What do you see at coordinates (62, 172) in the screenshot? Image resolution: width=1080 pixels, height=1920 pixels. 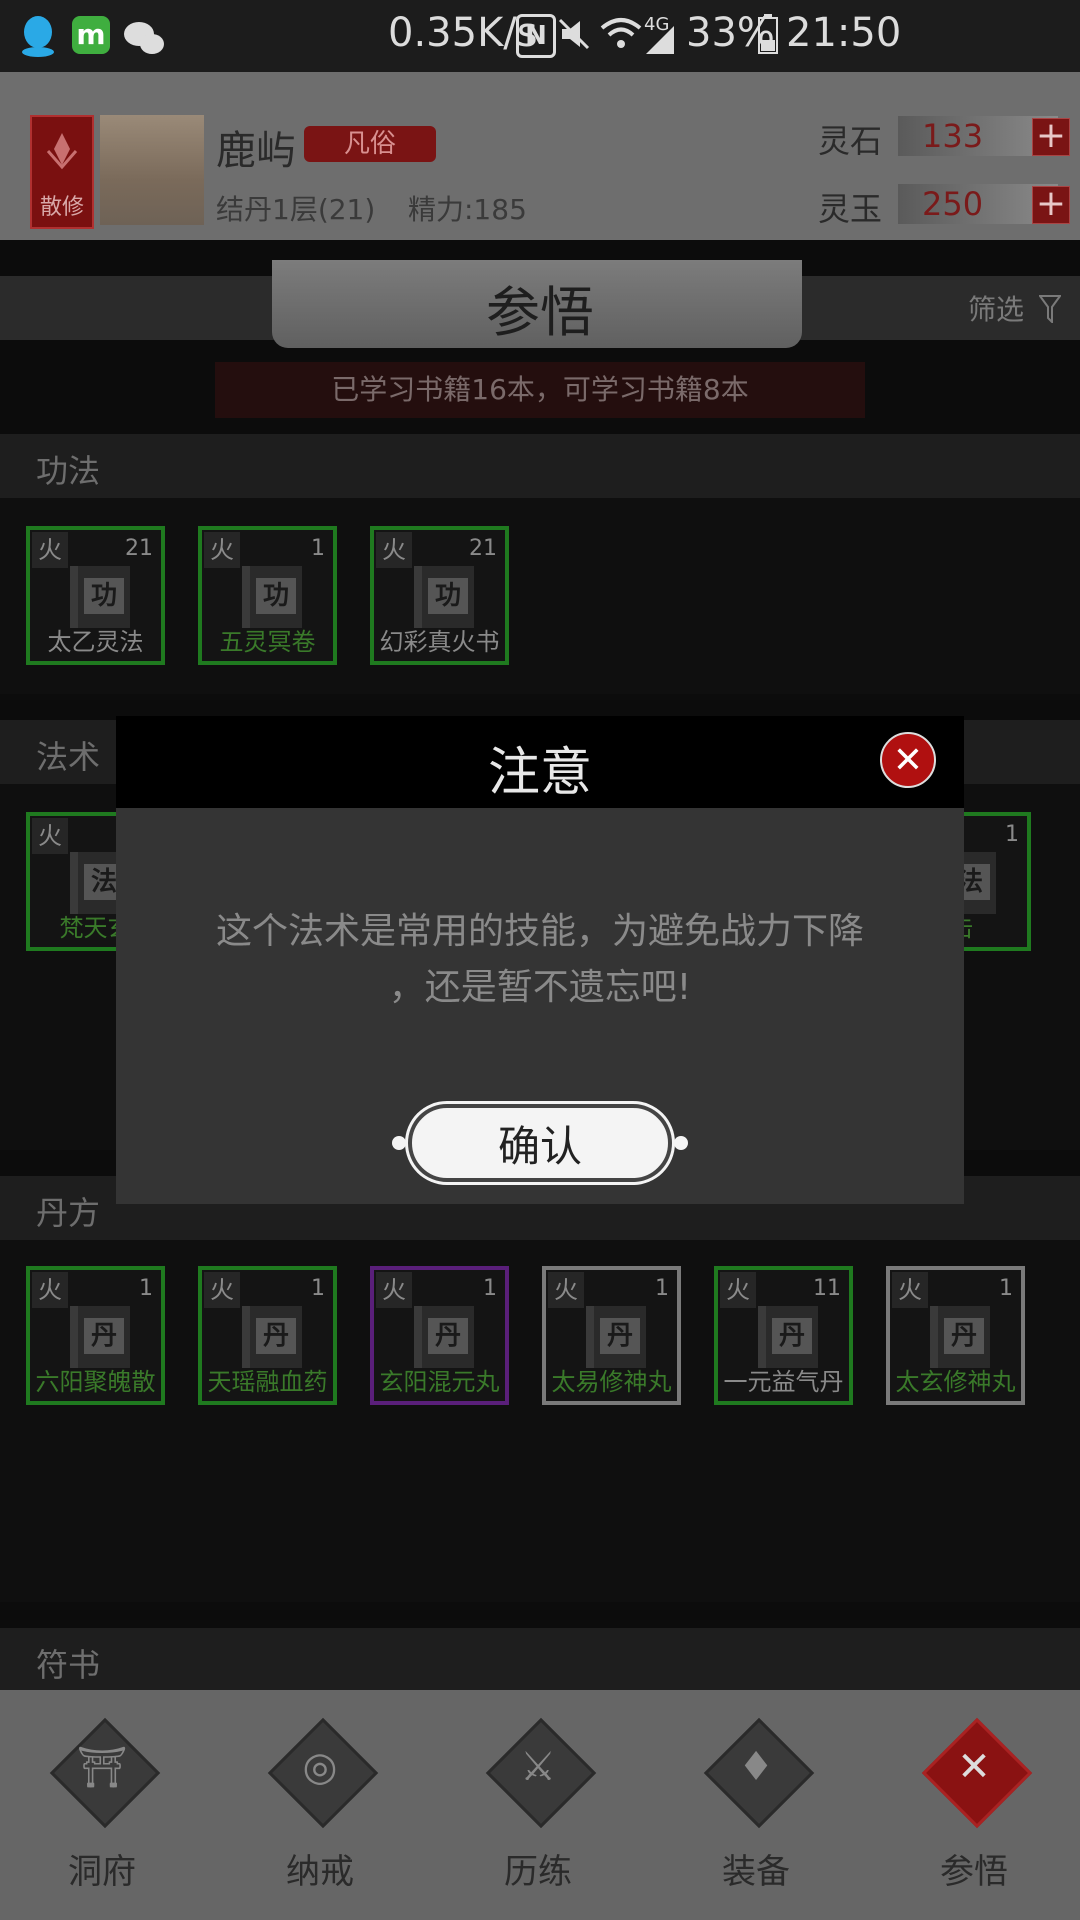 I see `sect-badge: 散修` at bounding box center [62, 172].